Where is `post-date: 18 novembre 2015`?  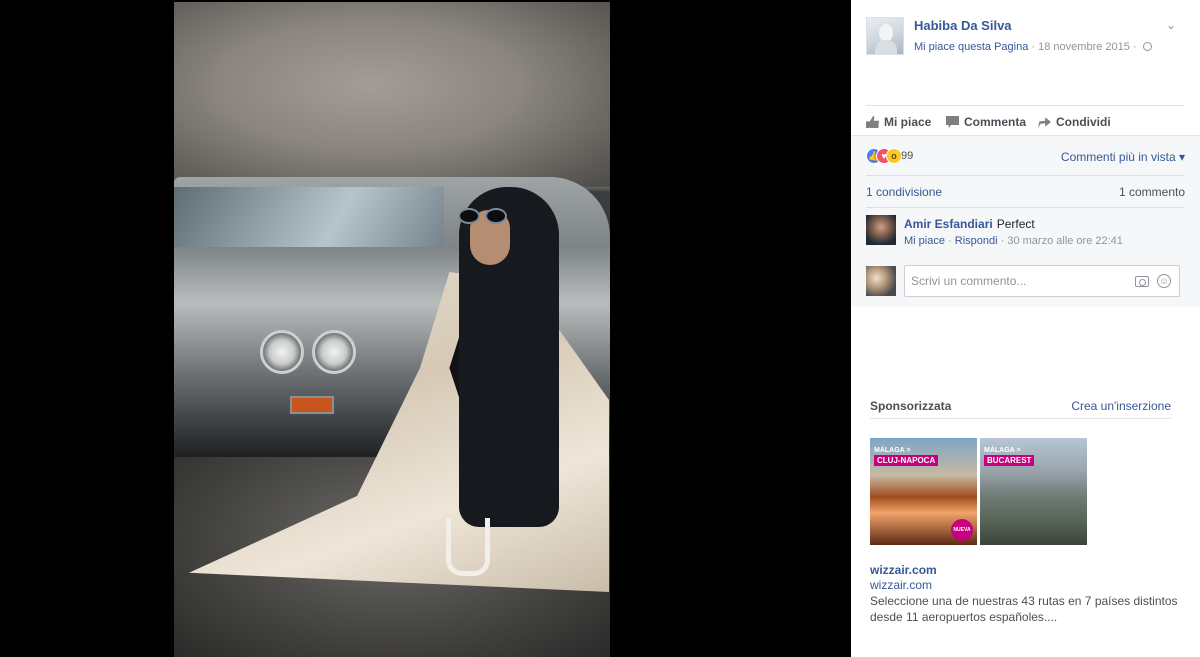
post-date: 18 novembre 2015 is located at coordinates (1084, 47).